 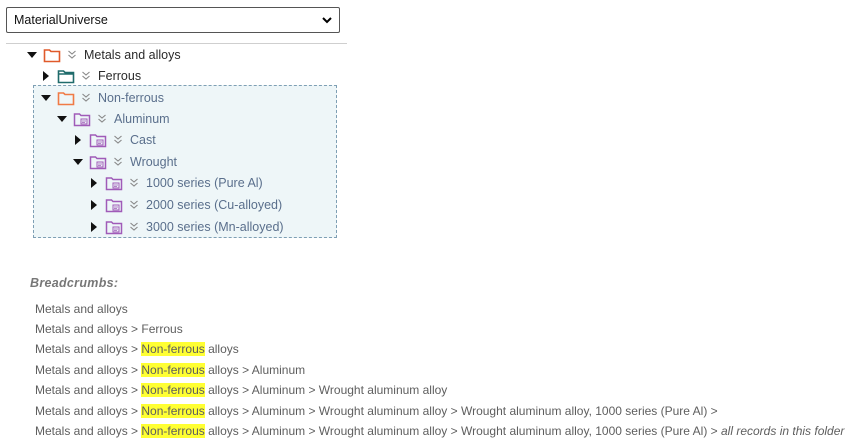 I want to click on tree-label: 2000 series (Cu-alloyed), so click(x=214, y=205).